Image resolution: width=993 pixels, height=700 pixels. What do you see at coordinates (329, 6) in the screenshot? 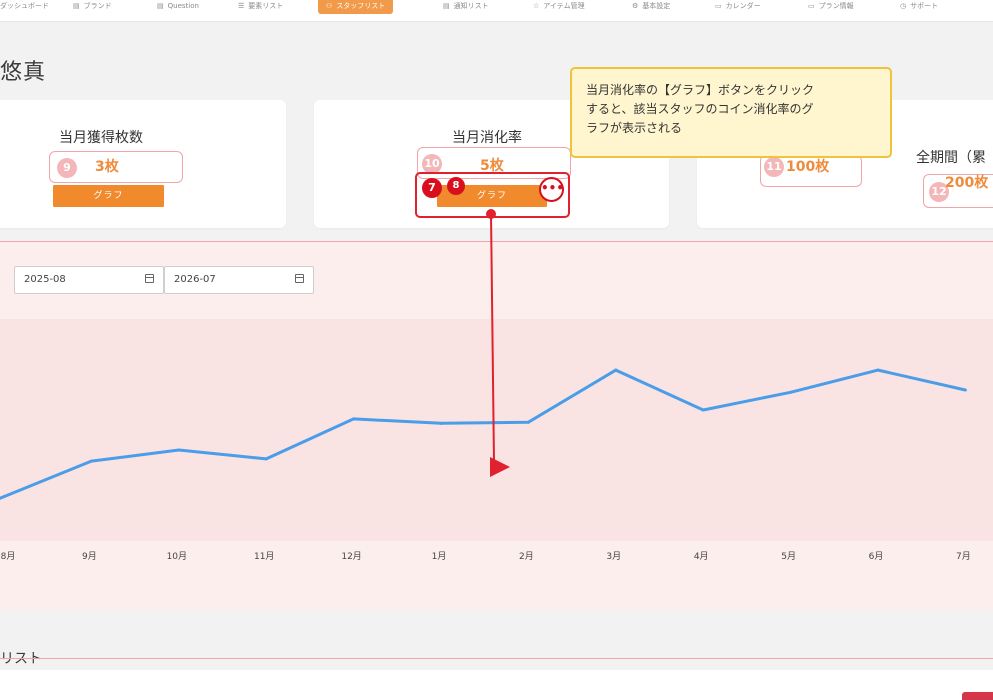
I see `users-icon: ⚇` at bounding box center [329, 6].